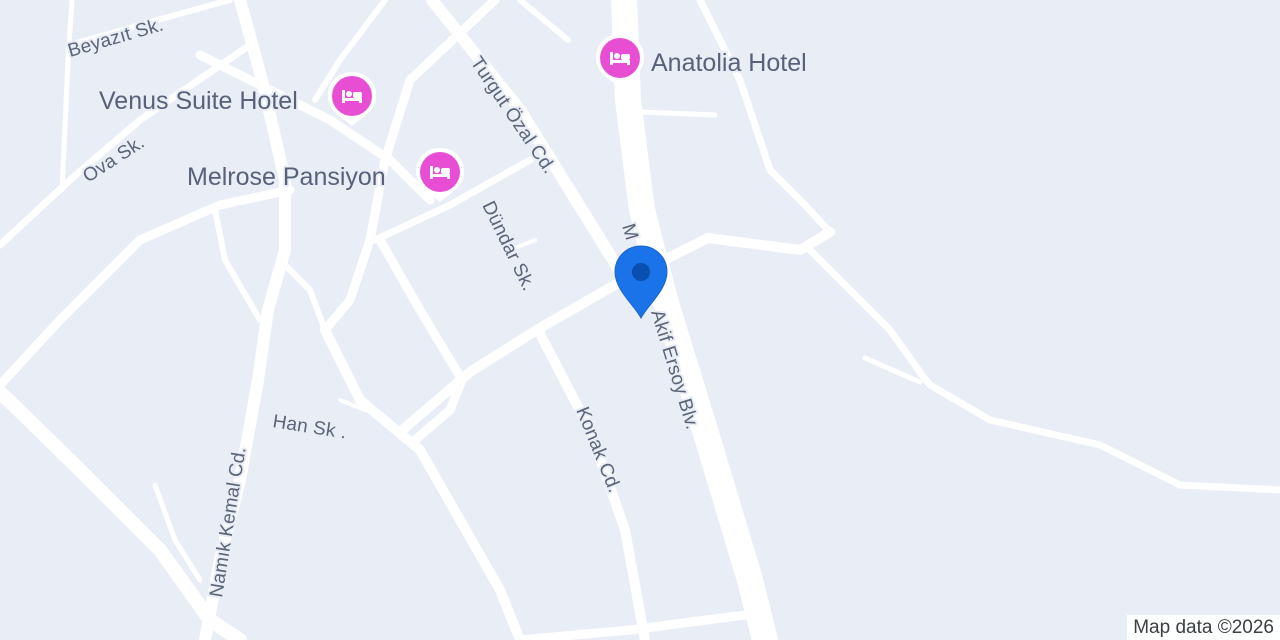 Image resolution: width=1280 pixels, height=640 pixels. What do you see at coordinates (198, 101) in the screenshot?
I see `poi-label-venus-suite-hotel: Venus Suite Hotel` at bounding box center [198, 101].